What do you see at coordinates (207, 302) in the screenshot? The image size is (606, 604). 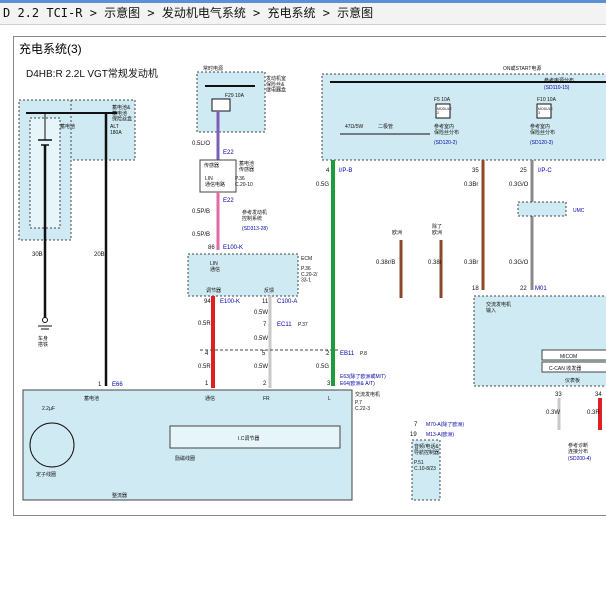 I see `pin-94: 94` at bounding box center [207, 302].